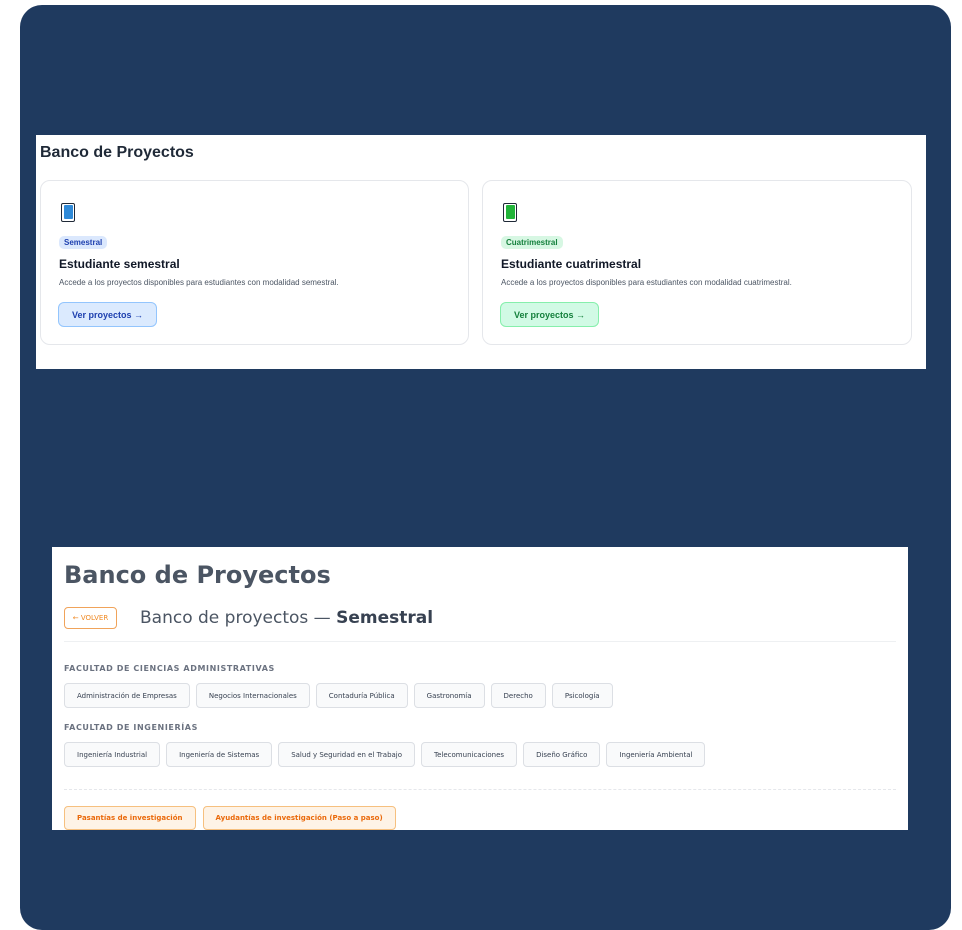  What do you see at coordinates (131, 727) in the screenshot?
I see `faculty-heading: FACULTAD DE INGENIERÍAS` at bounding box center [131, 727].